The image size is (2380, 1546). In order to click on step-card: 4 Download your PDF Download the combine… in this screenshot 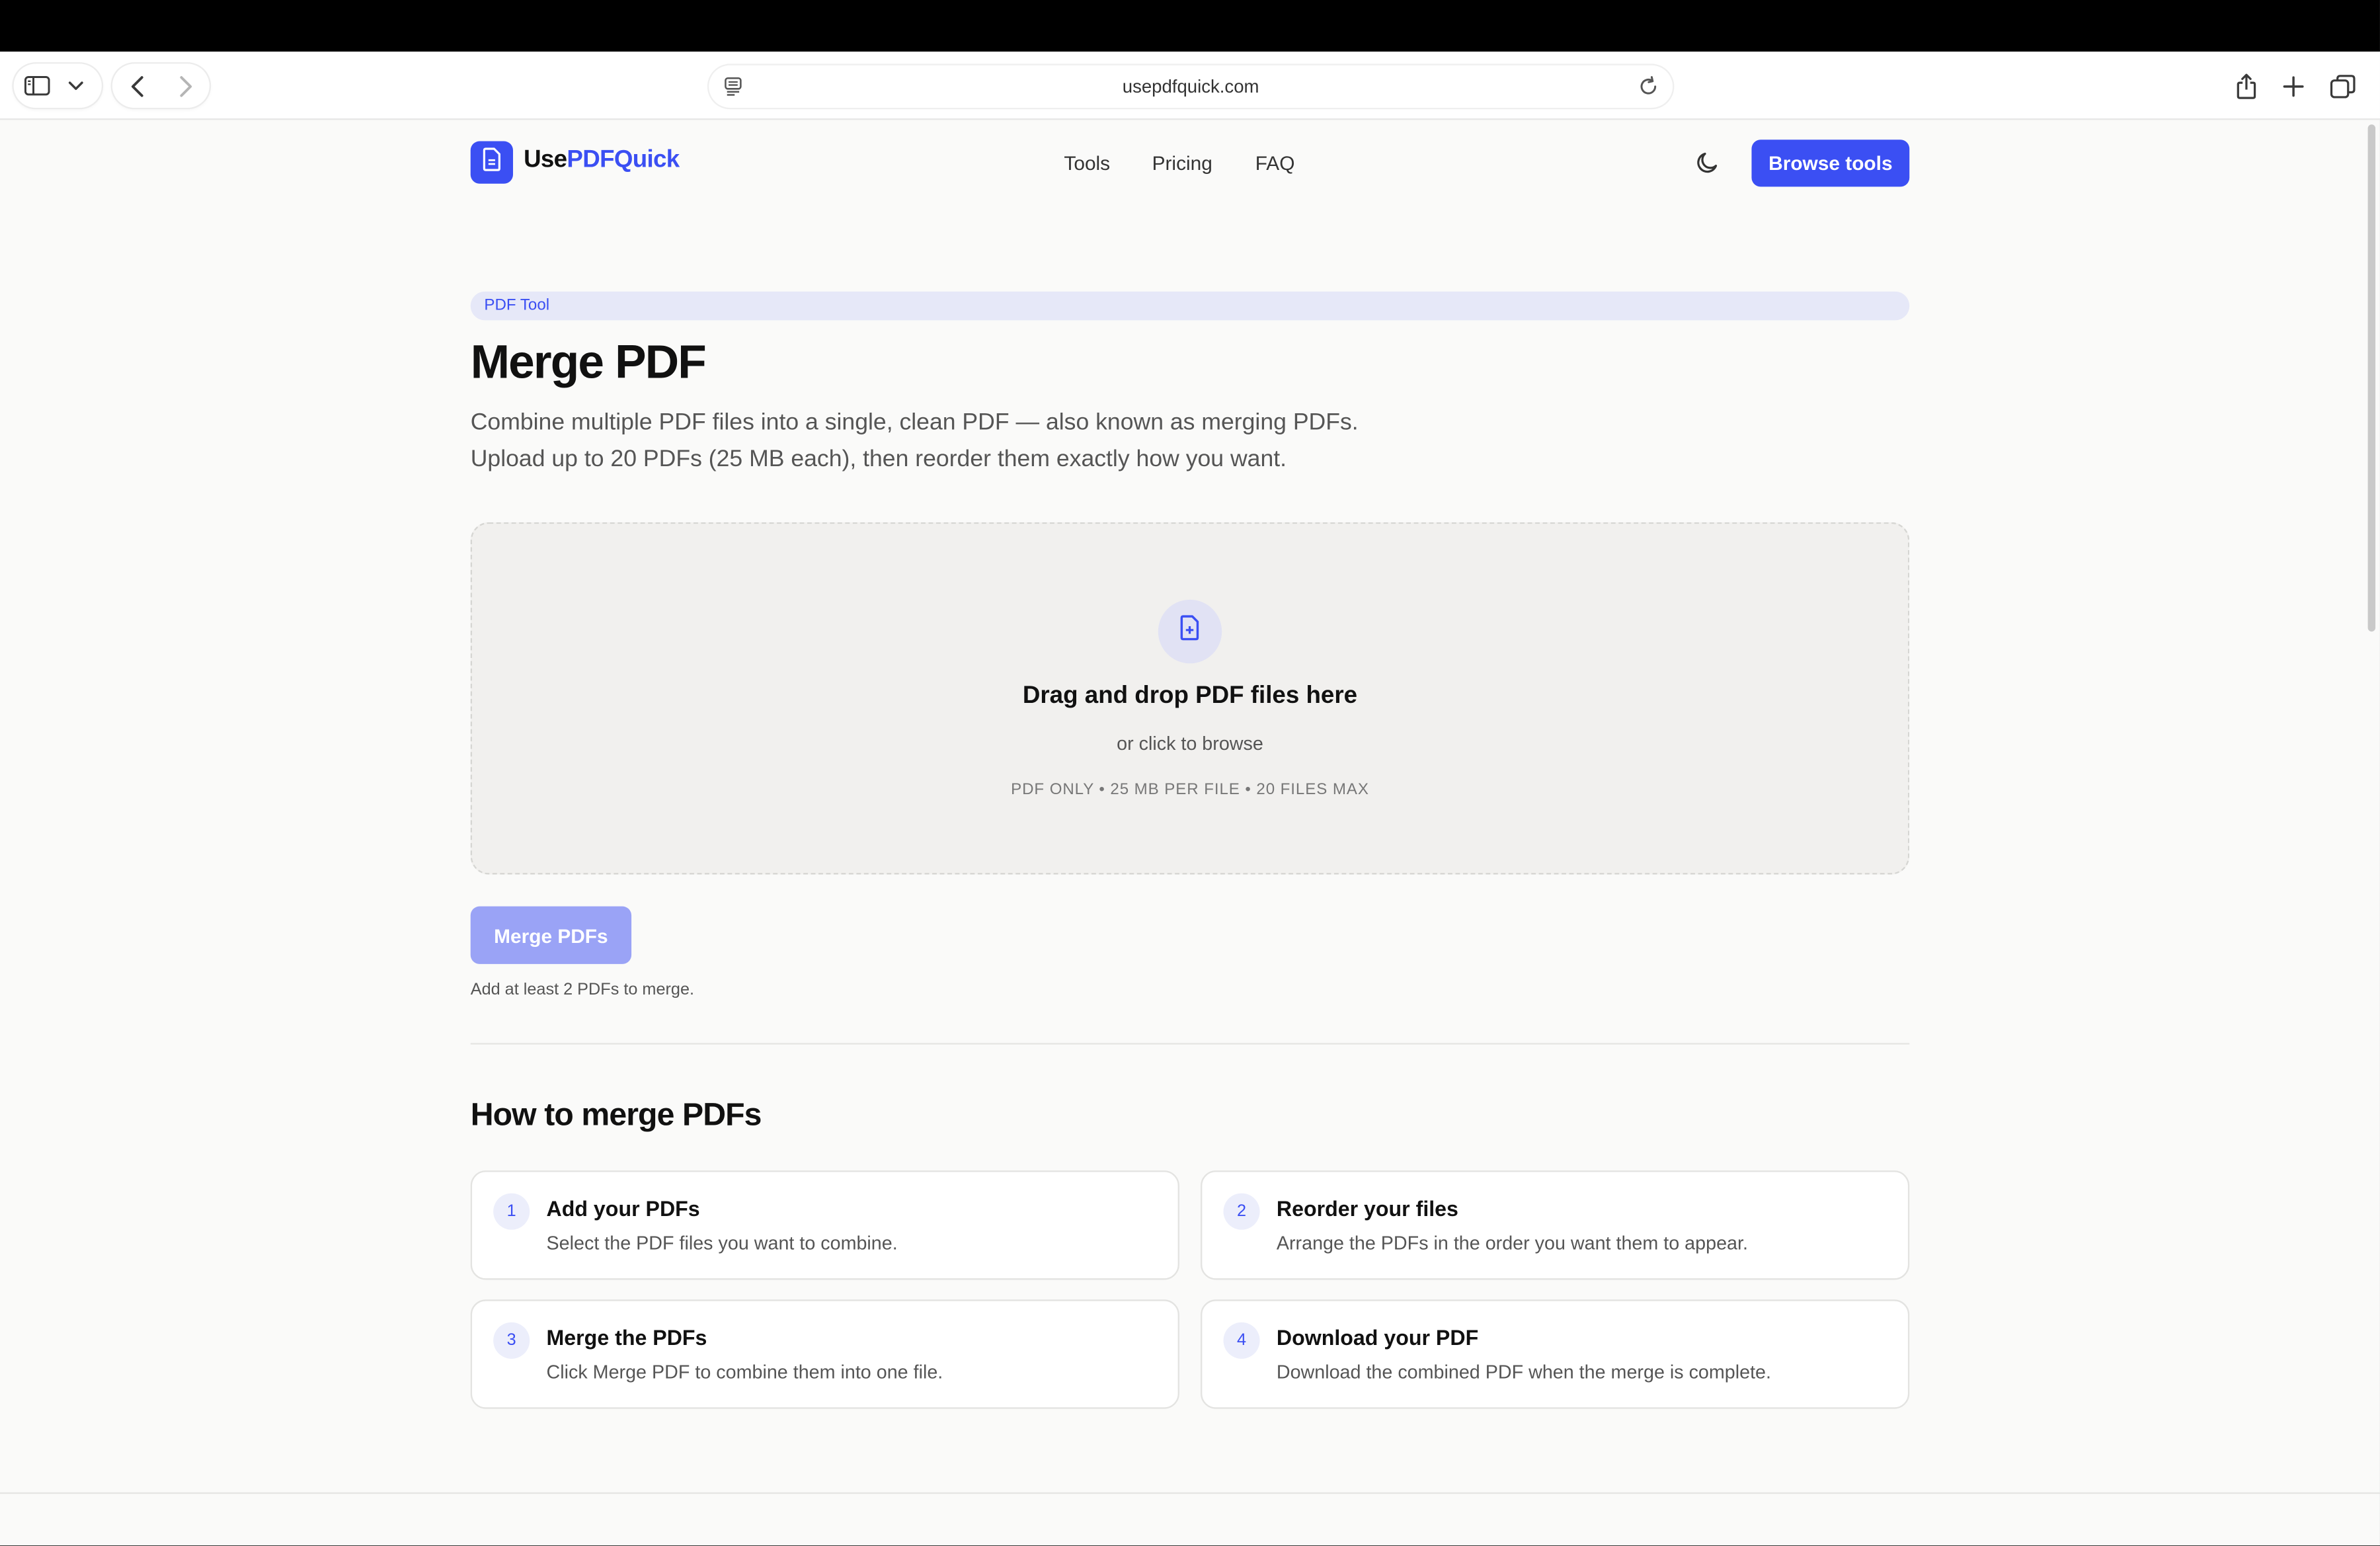, I will do `click(1555, 1354)`.